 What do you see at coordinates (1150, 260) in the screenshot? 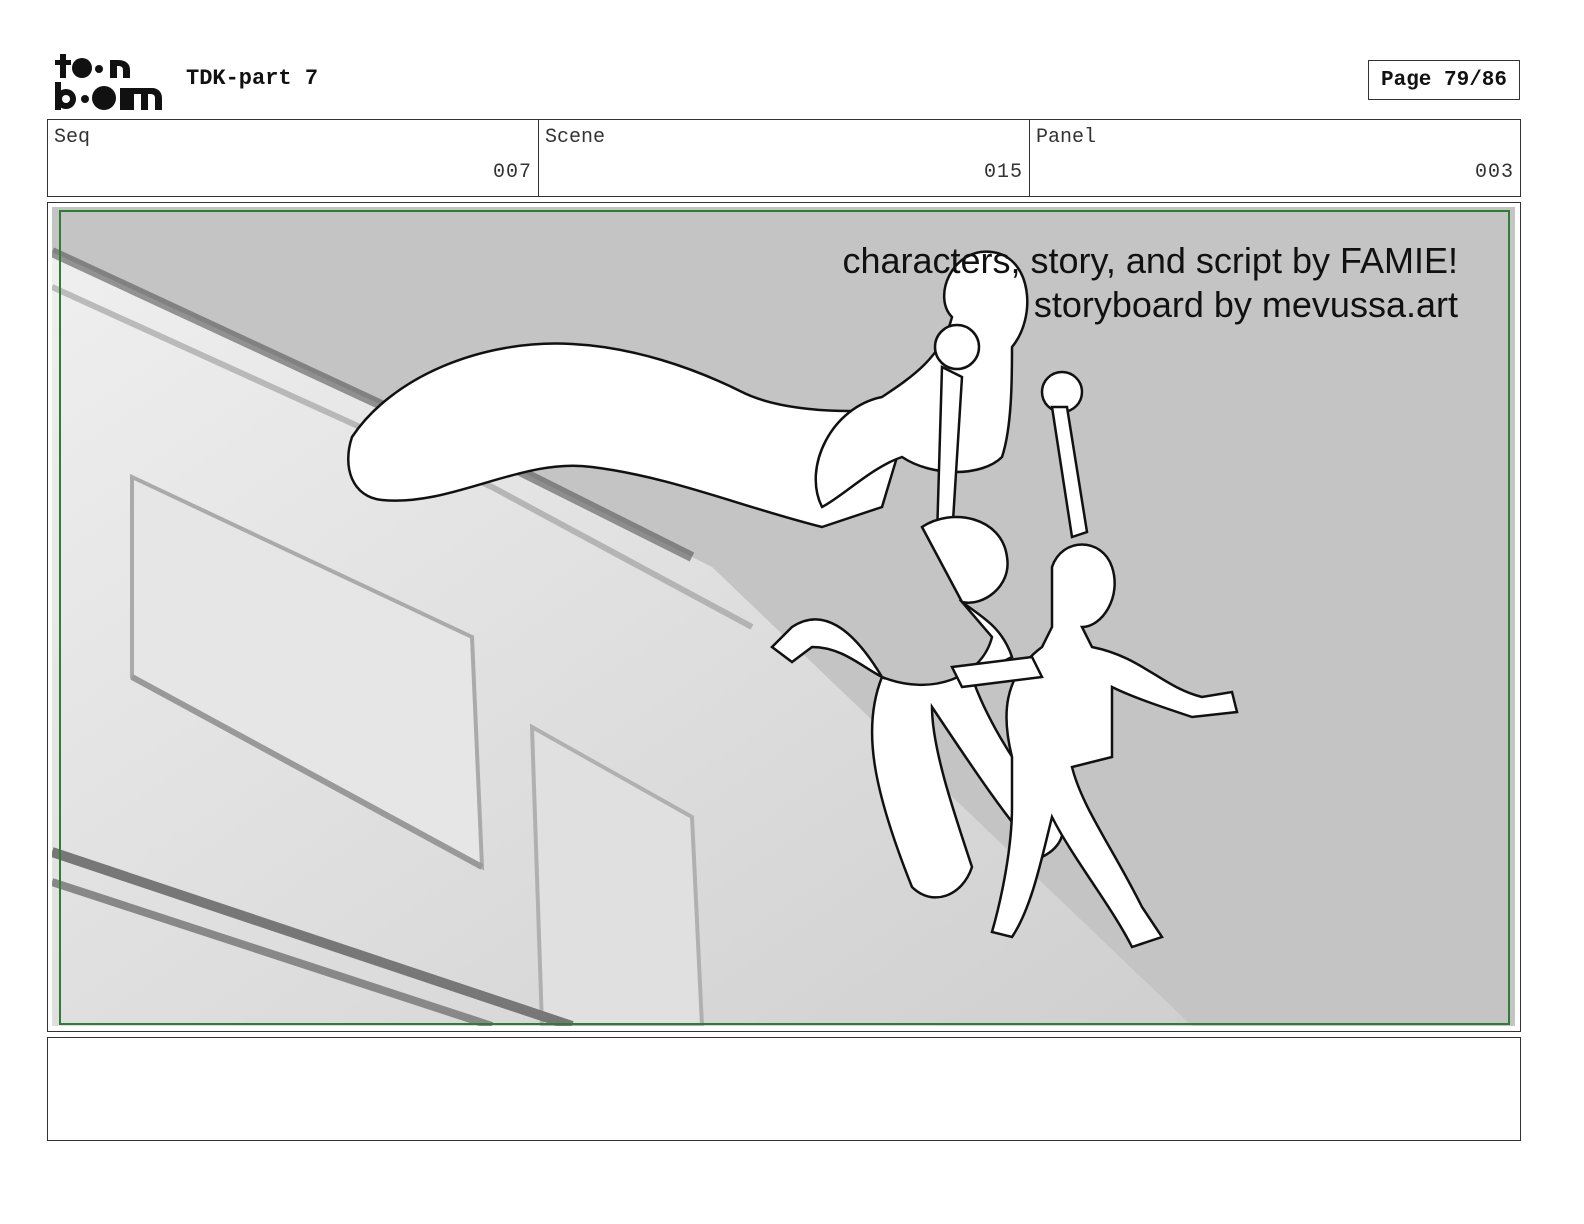
I see `credit-line-story: characters, story, and script by FAMIE!` at bounding box center [1150, 260].